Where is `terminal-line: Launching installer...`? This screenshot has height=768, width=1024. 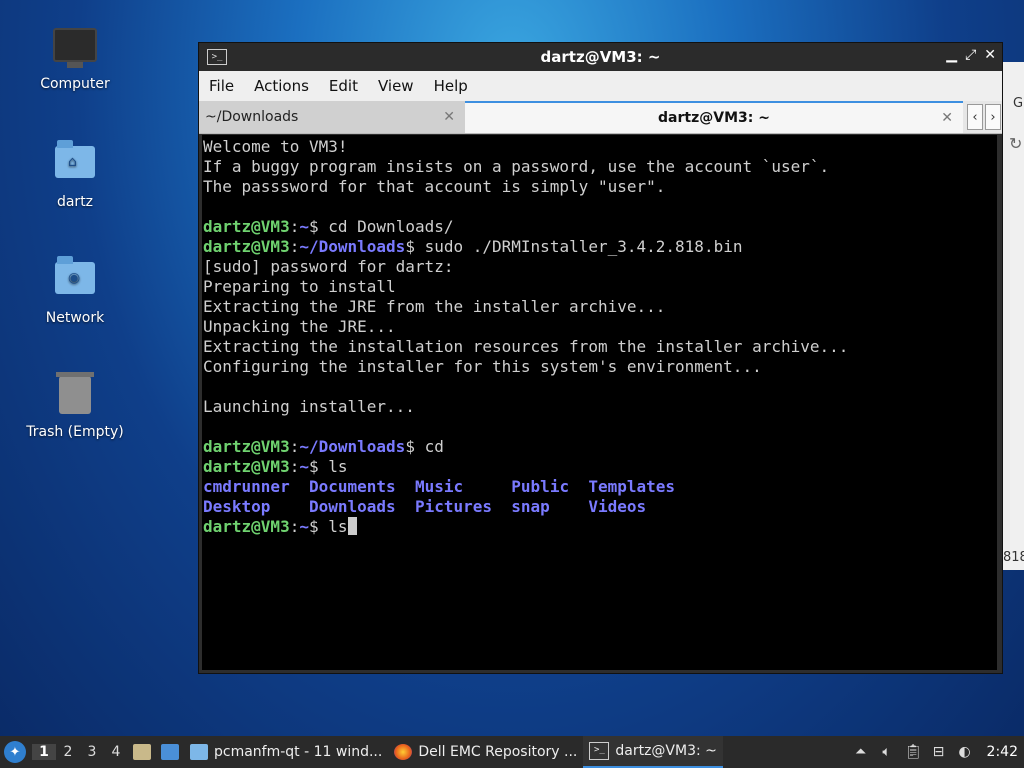 terminal-line: Launching installer... is located at coordinates (599, 407).